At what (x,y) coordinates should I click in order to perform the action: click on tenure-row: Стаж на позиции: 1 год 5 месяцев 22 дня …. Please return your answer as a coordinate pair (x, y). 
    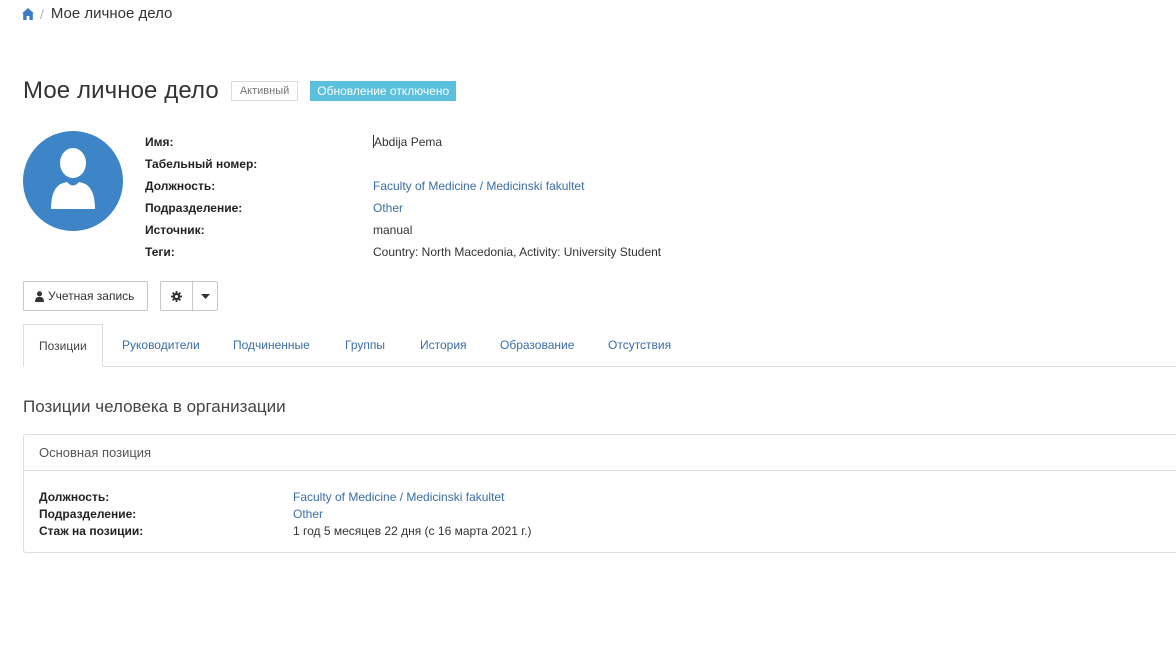
    Looking at the image, I should click on (607, 530).